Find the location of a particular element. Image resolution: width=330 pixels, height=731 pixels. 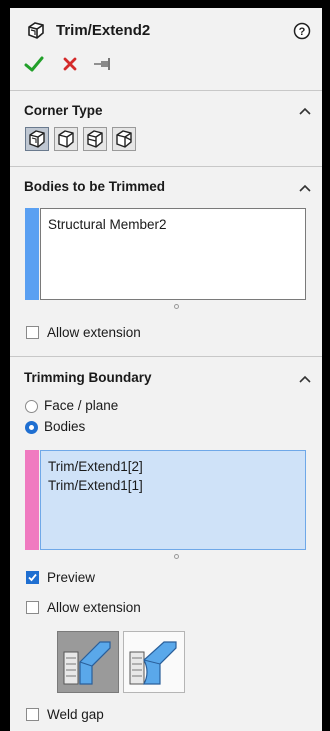

end-miter-icon is located at coordinates (66, 139).